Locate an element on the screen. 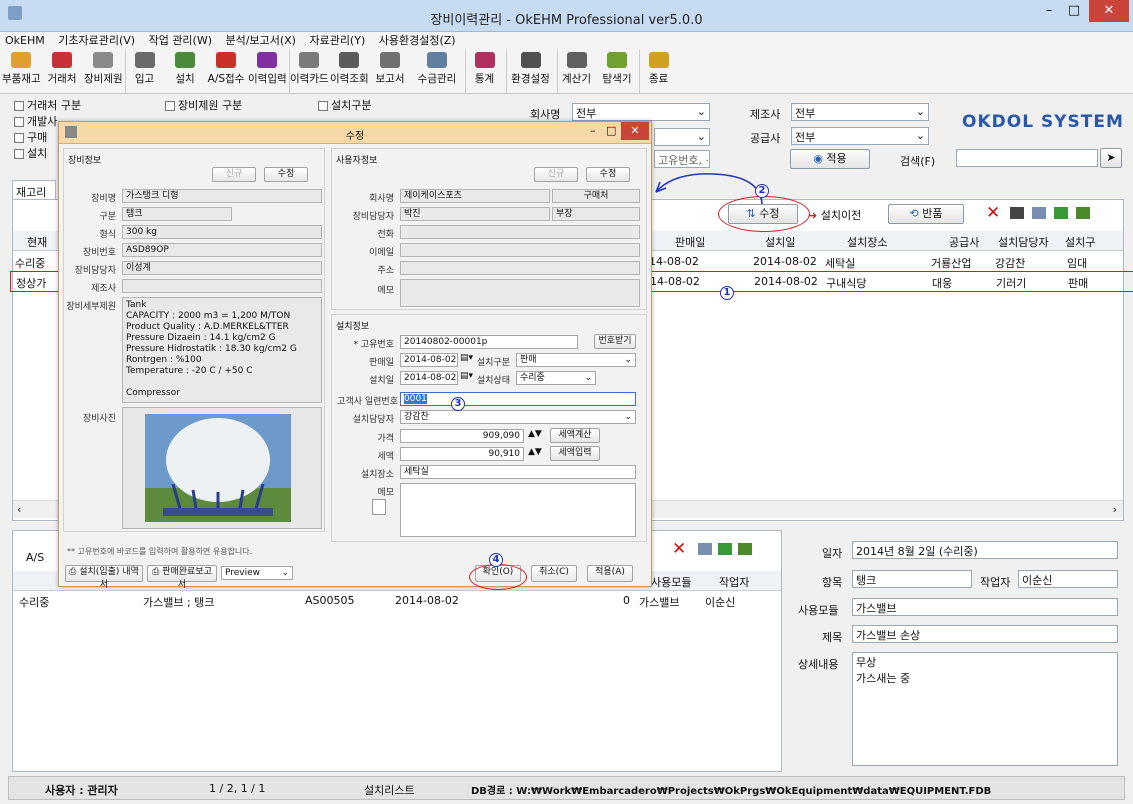  as-delete-icon: ✕ is located at coordinates (679, 549).